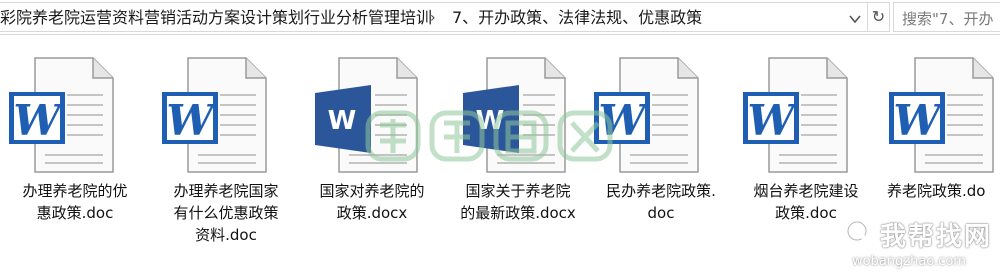 The image size is (1000, 276). What do you see at coordinates (577, 18) in the screenshot?
I see `breadcrumb-item-current: 7、开办政策、法律法规、优惠政策` at bounding box center [577, 18].